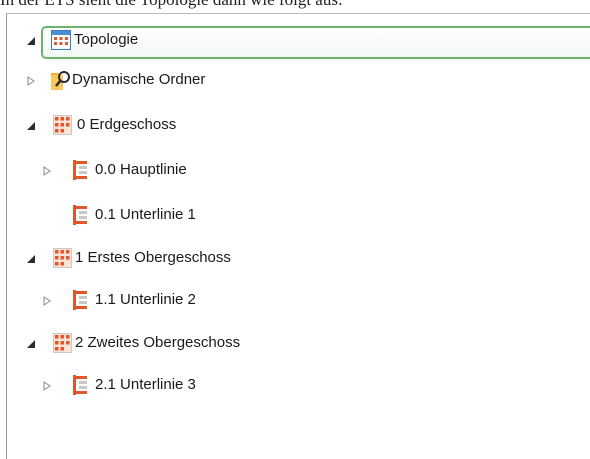 The image size is (590, 459). Describe the element at coordinates (145, 384) in the screenshot. I see `tree-item-label: 2.1 Unterlinie 3` at that location.